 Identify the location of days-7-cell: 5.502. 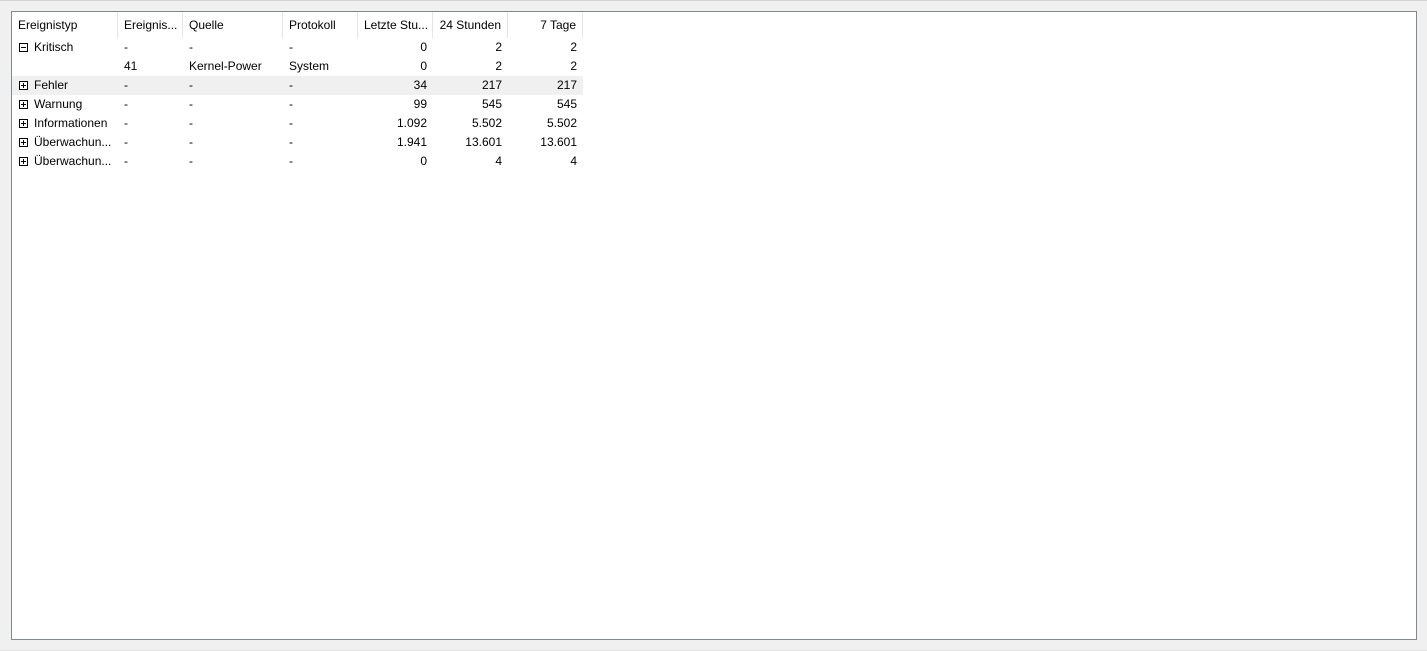
(561, 123).